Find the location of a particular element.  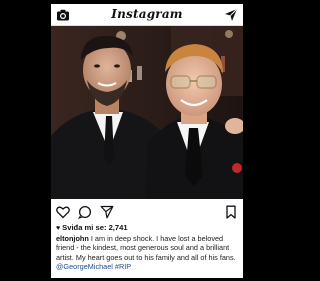

likes-label: Sviđa mi se: 2,741 is located at coordinates (95, 227).